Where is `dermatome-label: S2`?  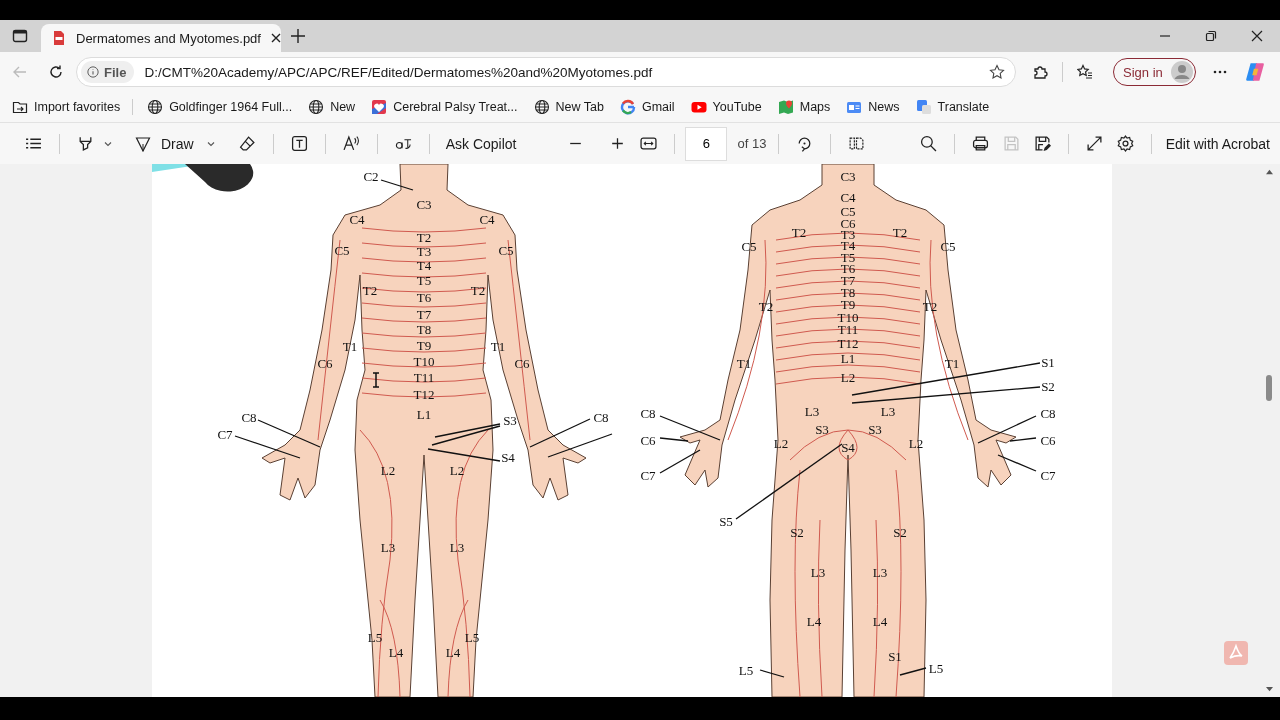
dermatome-label: S2 is located at coordinates (1048, 386).